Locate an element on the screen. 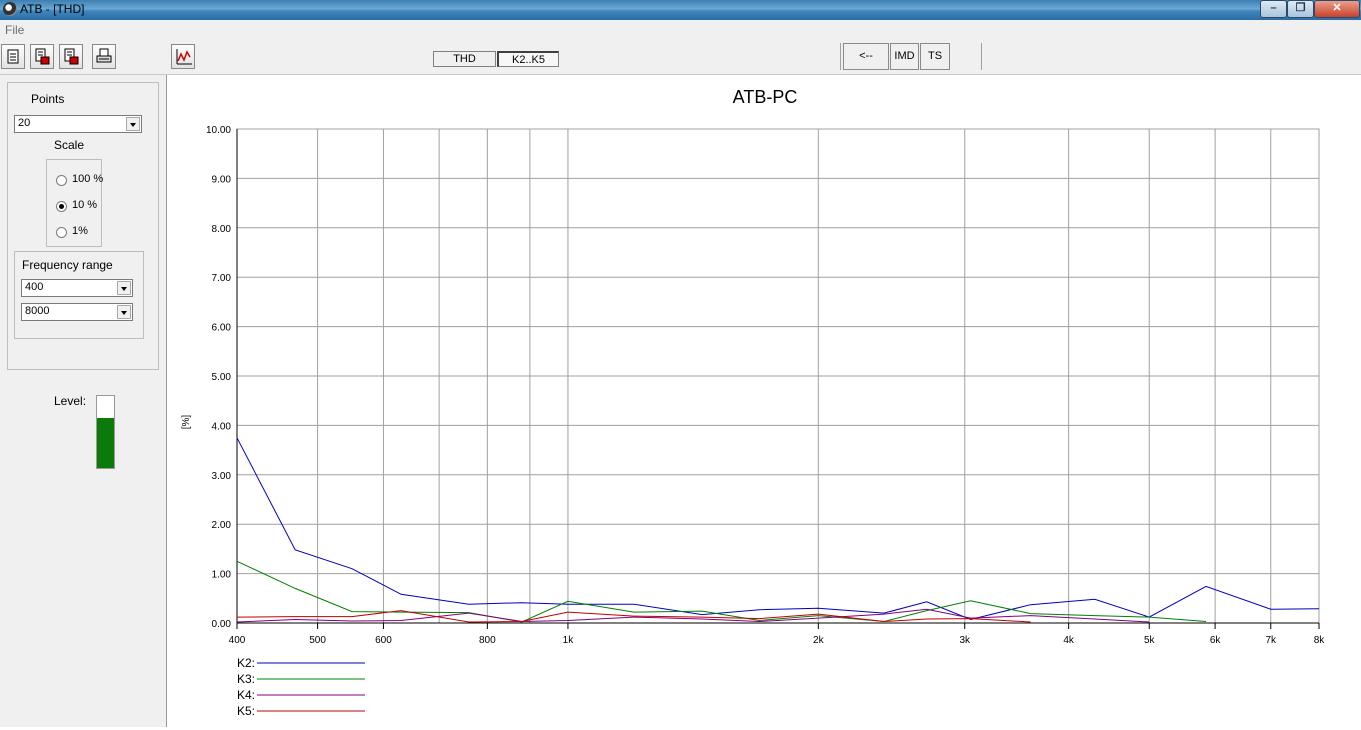 The width and height of the screenshot is (1361, 730). level-meter is located at coordinates (105, 432).